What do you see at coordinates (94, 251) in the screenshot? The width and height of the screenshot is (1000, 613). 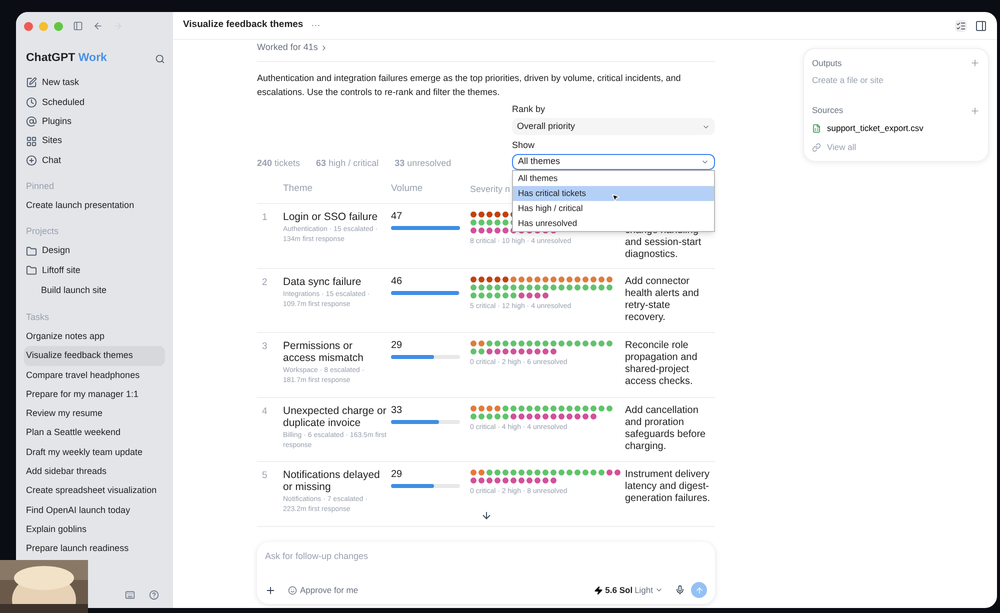 I see `sidebar-item: Design` at bounding box center [94, 251].